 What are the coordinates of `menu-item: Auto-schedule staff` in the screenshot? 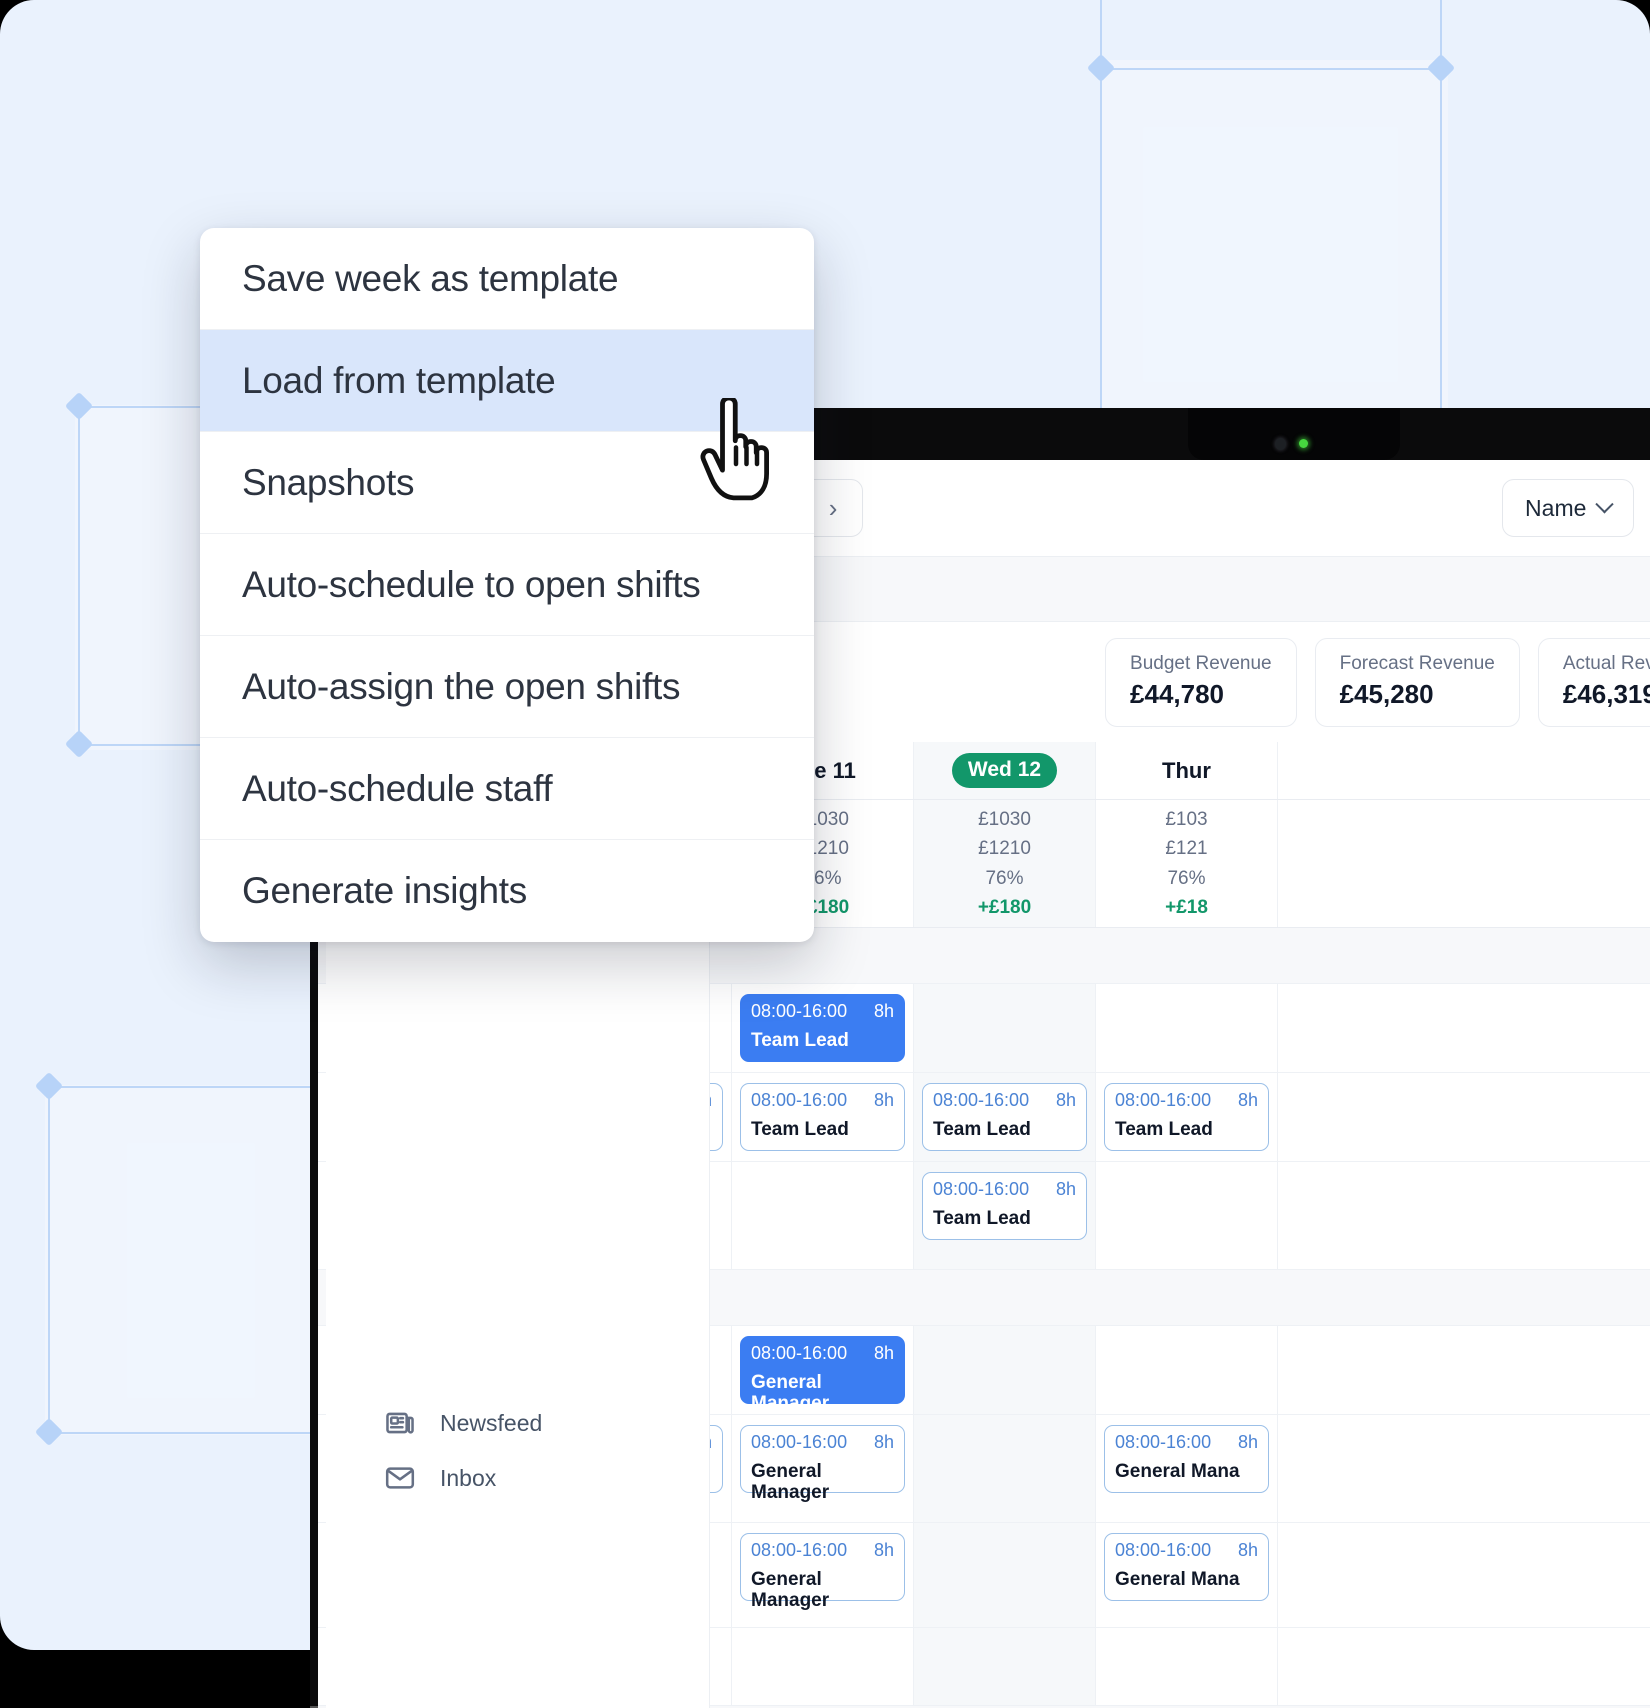 It's located at (507, 789).